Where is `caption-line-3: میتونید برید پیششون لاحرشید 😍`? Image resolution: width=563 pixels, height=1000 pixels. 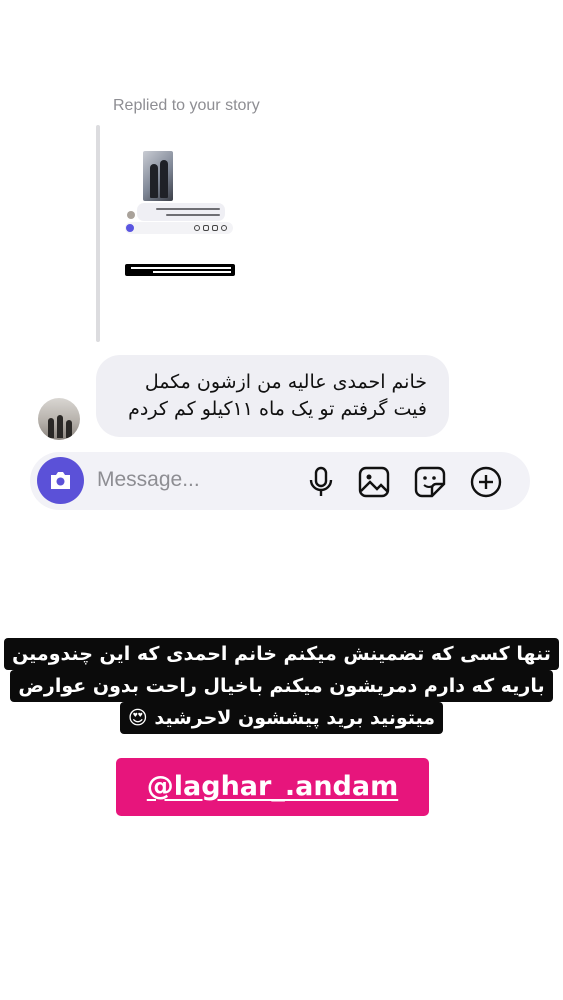 caption-line-3: میتونید برید پیششون لاحرشید 😍 is located at coordinates (281, 718).